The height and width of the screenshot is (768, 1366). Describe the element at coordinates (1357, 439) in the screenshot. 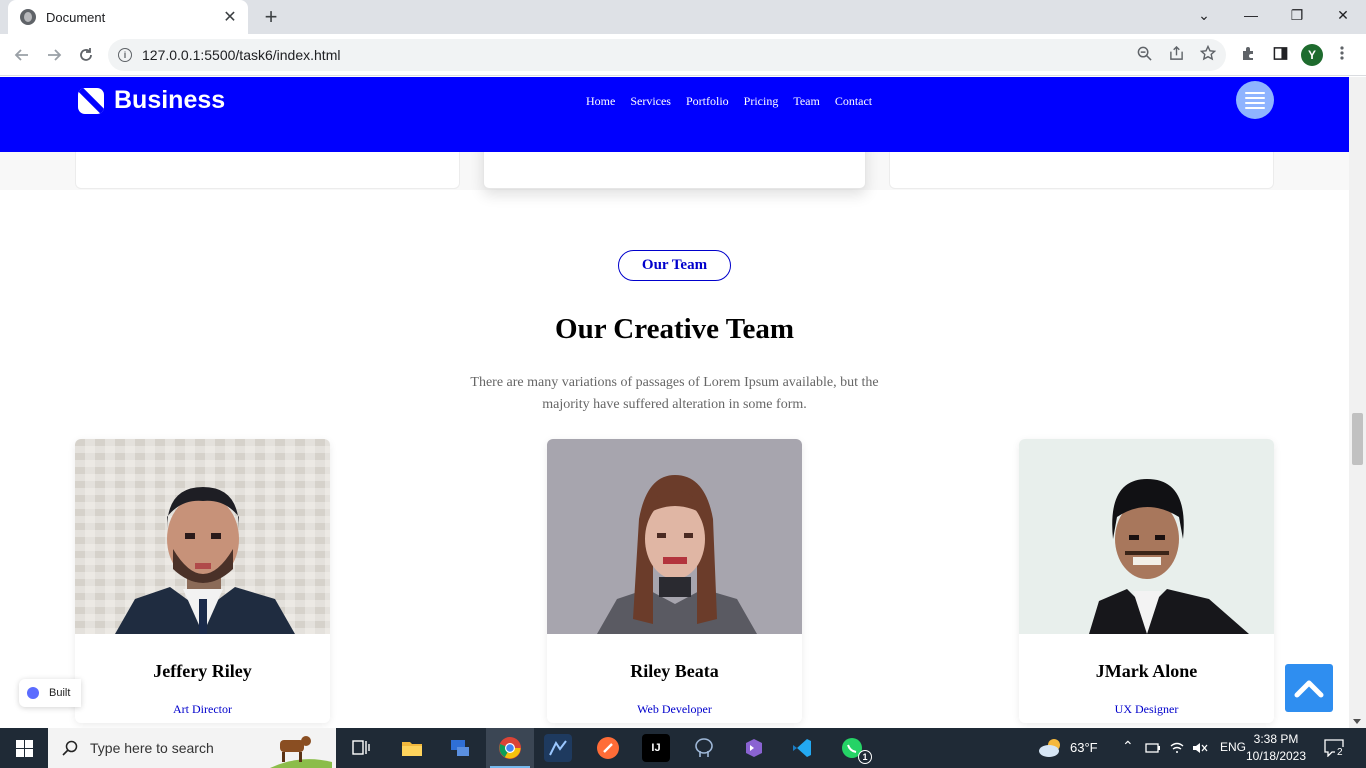

I see `scrollbar-thumb` at that location.